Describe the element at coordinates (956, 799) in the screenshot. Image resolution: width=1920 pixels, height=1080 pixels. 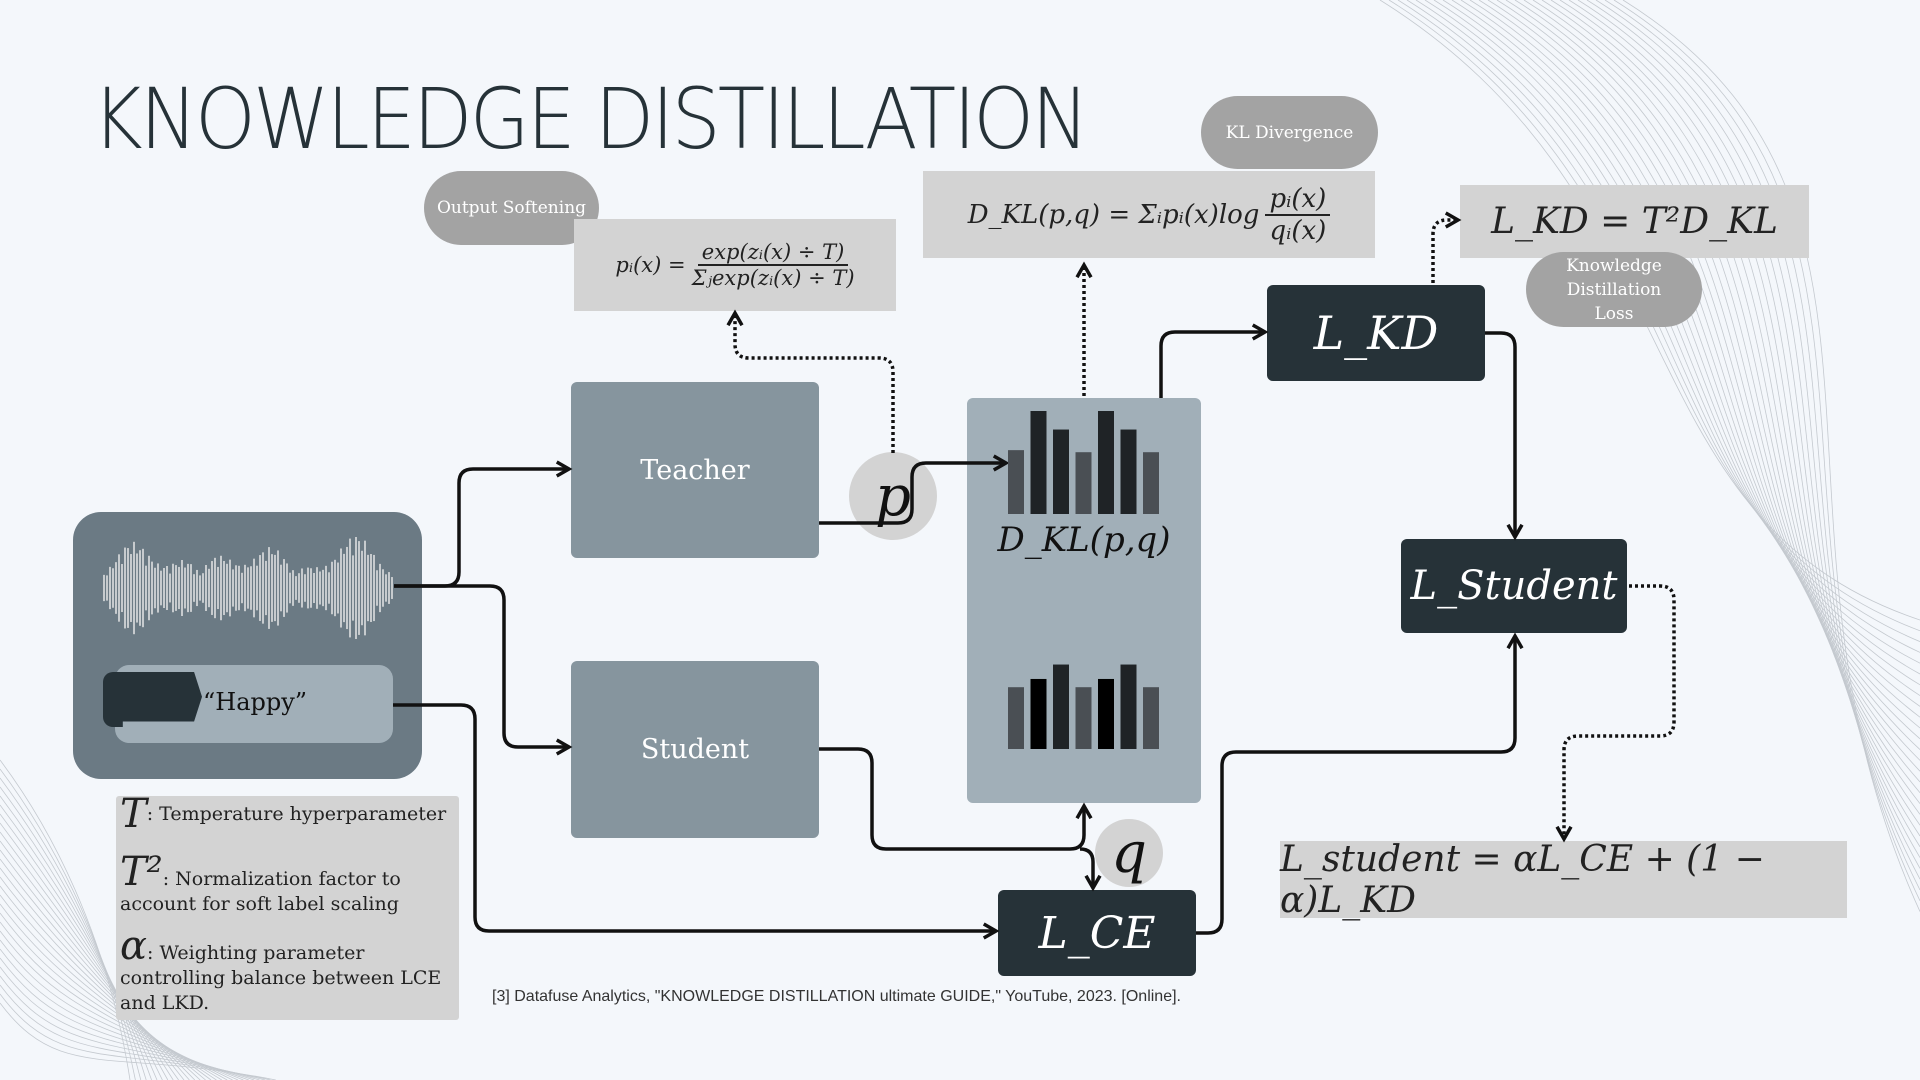
I see `arrow-student-to-q` at that location.